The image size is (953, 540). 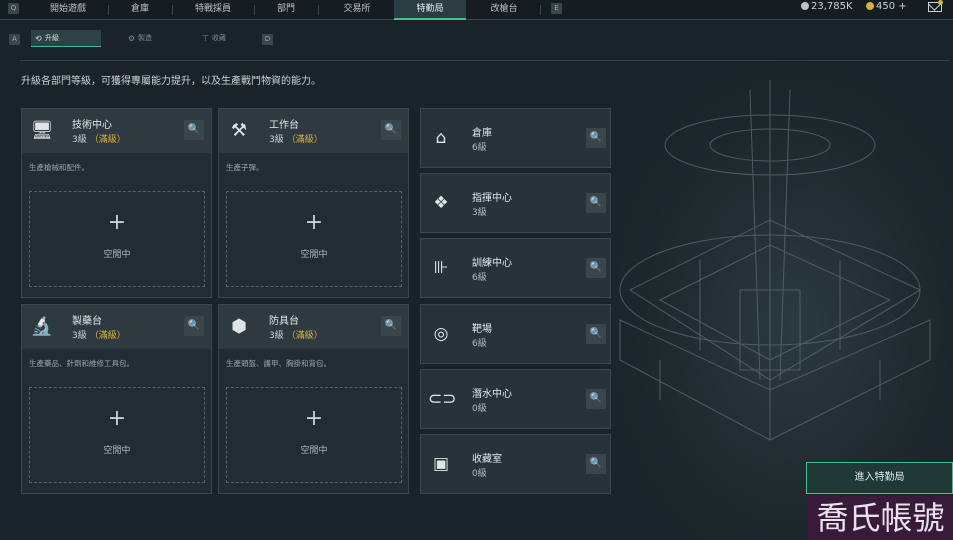 I want to click on watermark: 喬氏帳號, so click(x=880, y=518).